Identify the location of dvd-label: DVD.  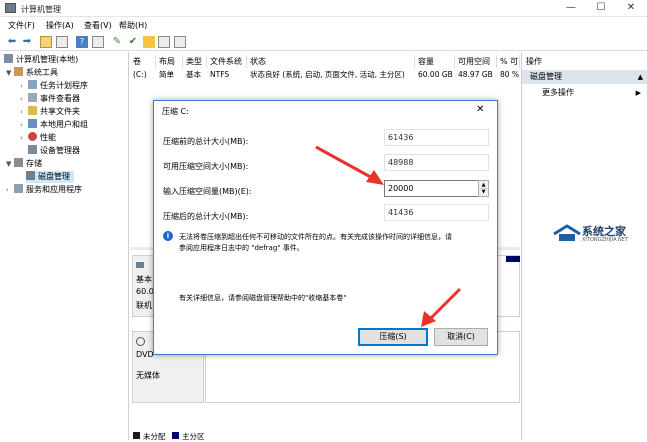
(145, 354).